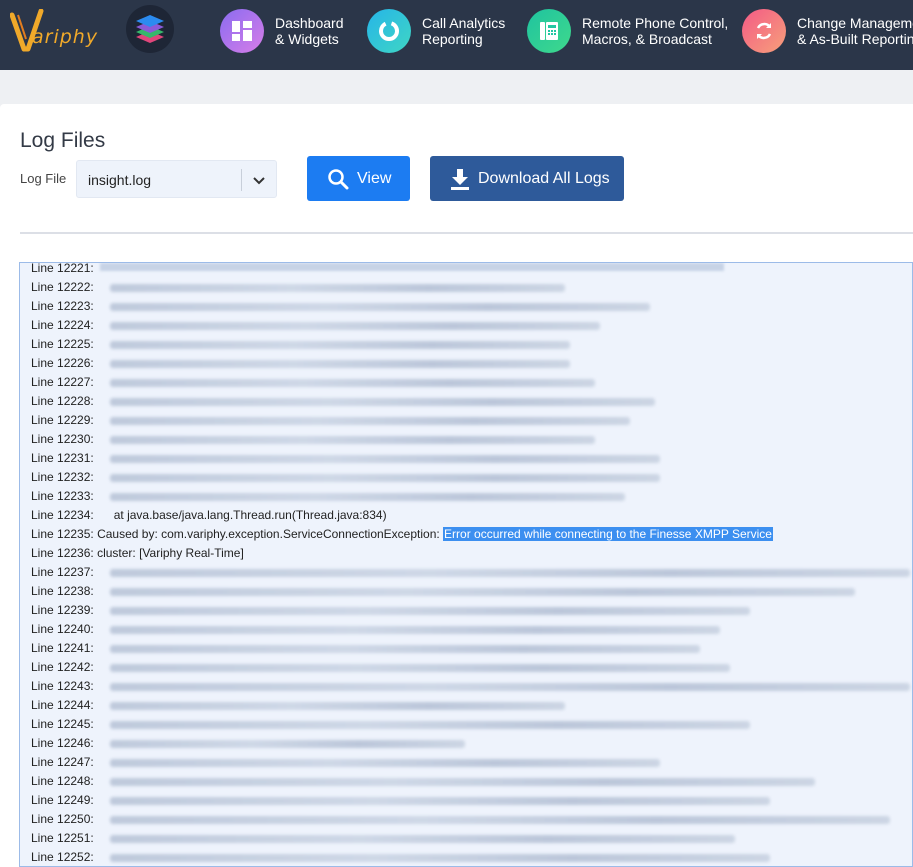 This screenshot has height=867, width=913. What do you see at coordinates (62, 401) in the screenshot?
I see `log-line-number: Line 12228:` at bounding box center [62, 401].